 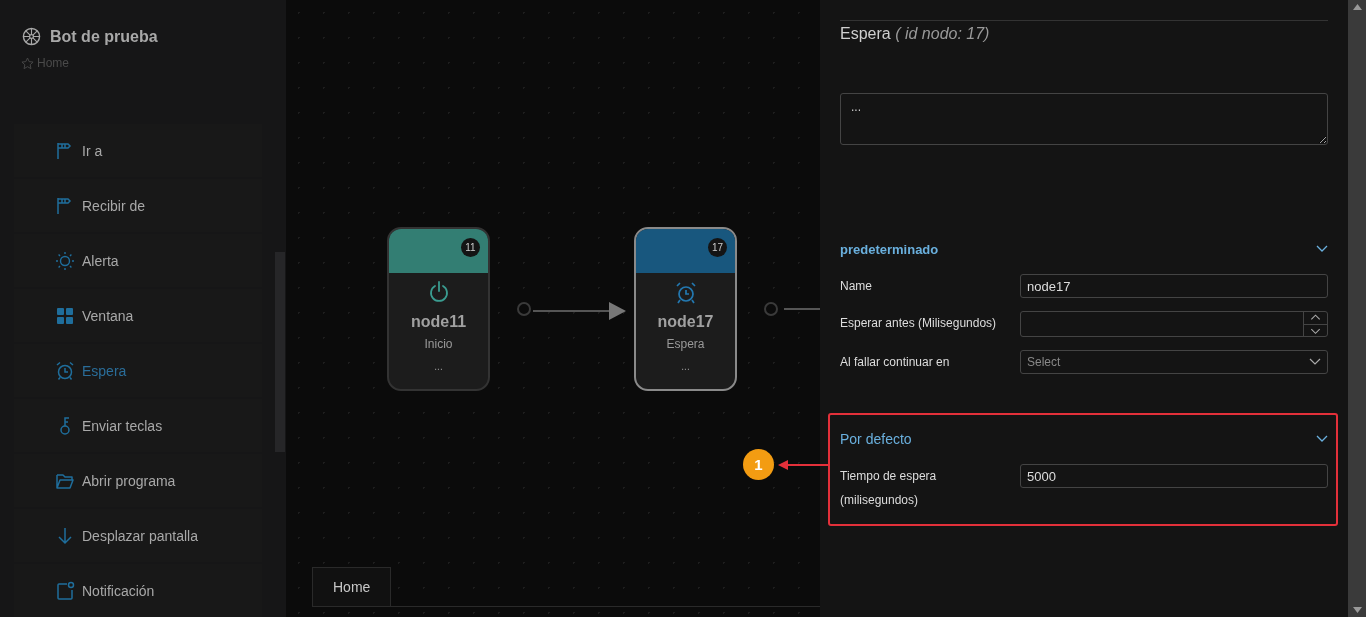 I want to click on notification-icon, so click(x=65, y=590).